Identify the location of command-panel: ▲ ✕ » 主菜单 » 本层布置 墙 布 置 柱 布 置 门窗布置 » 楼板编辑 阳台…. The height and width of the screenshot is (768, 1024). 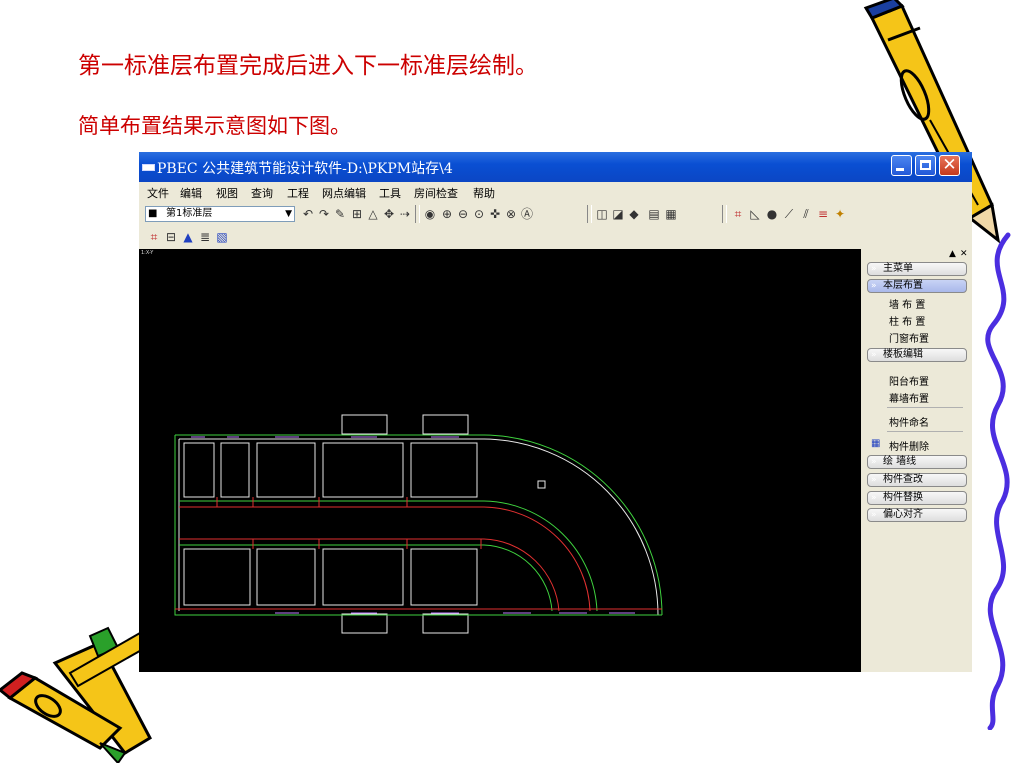
(916, 460).